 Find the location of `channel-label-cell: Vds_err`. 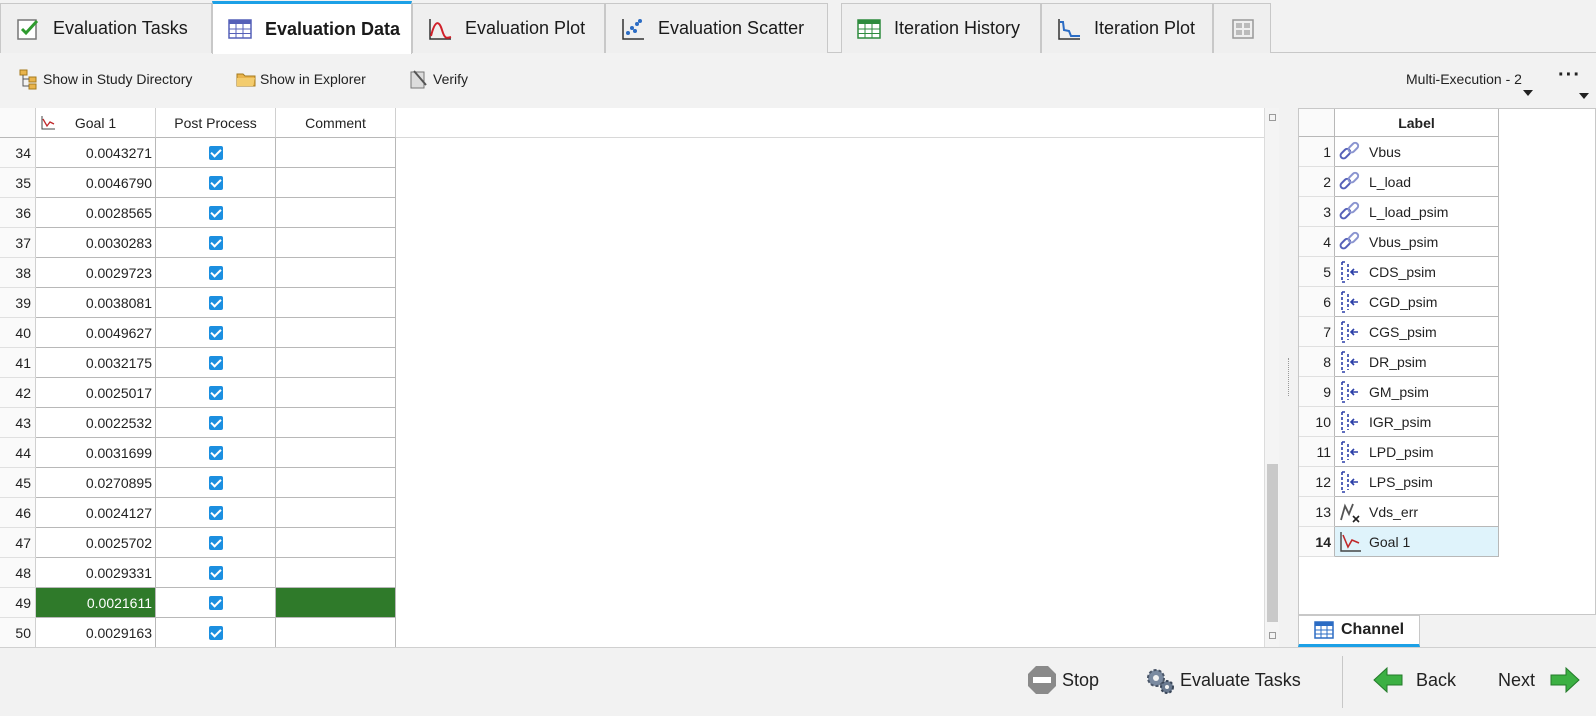

channel-label-cell: Vds_err is located at coordinates (1417, 512).